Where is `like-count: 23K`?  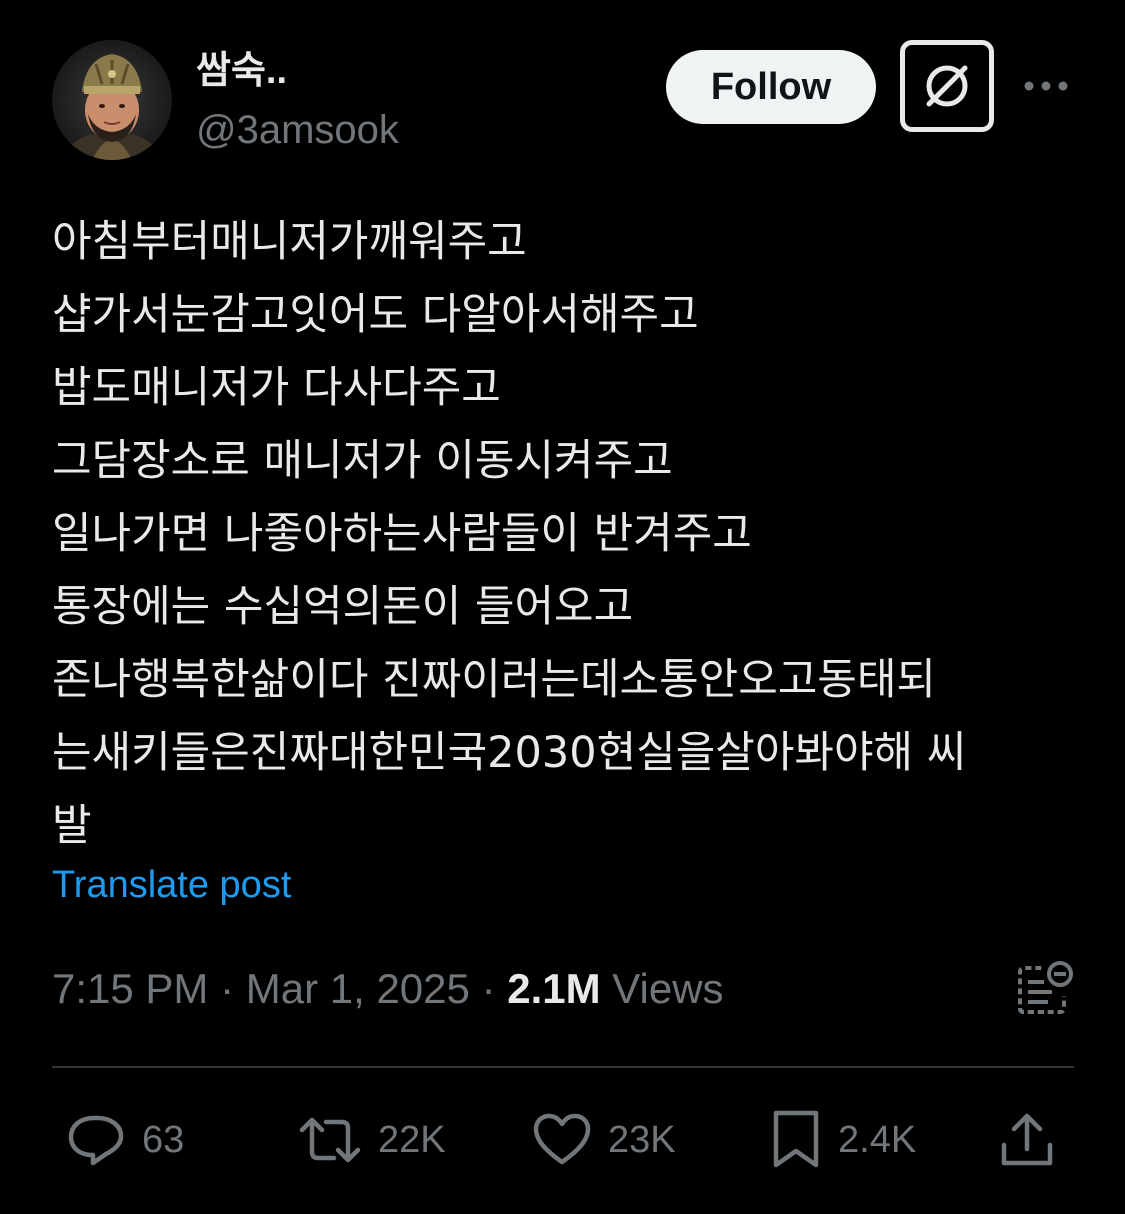 like-count: 23K is located at coordinates (642, 1139).